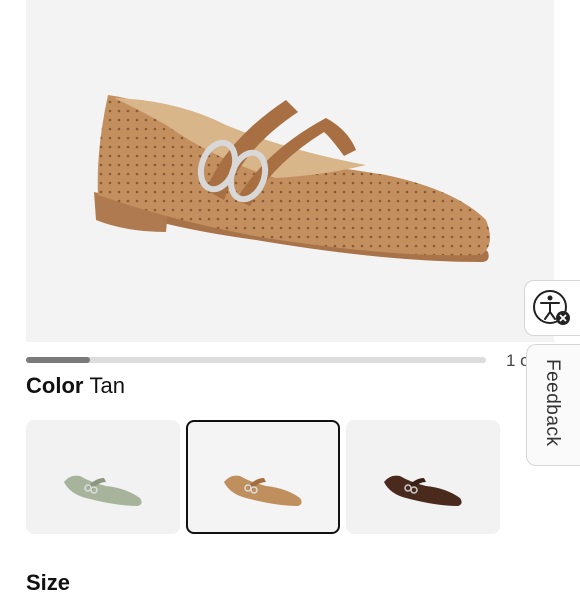 The image size is (580, 596). I want to click on tan-shoe-thumbnail, so click(263, 490).